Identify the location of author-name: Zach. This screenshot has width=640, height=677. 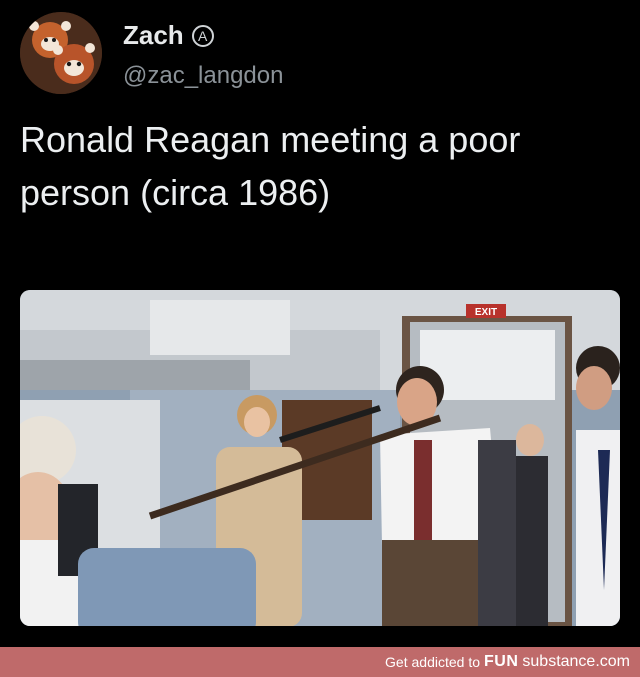
(153, 35).